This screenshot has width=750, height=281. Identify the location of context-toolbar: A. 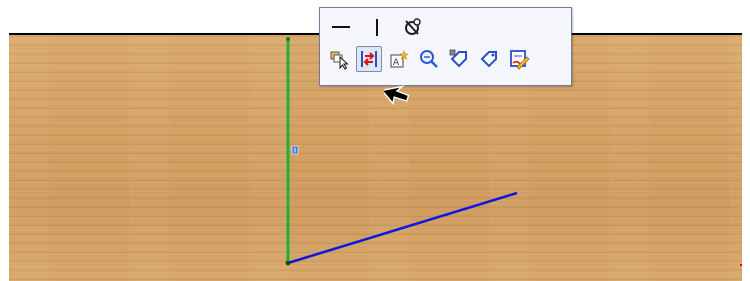
(445, 46).